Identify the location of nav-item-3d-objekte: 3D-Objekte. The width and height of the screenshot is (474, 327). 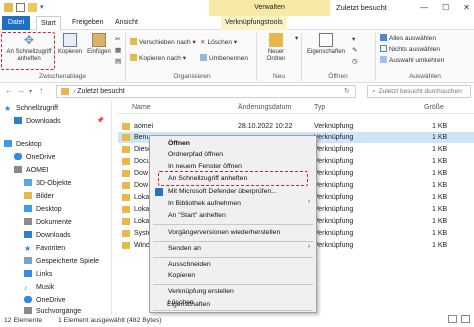
(47, 183).